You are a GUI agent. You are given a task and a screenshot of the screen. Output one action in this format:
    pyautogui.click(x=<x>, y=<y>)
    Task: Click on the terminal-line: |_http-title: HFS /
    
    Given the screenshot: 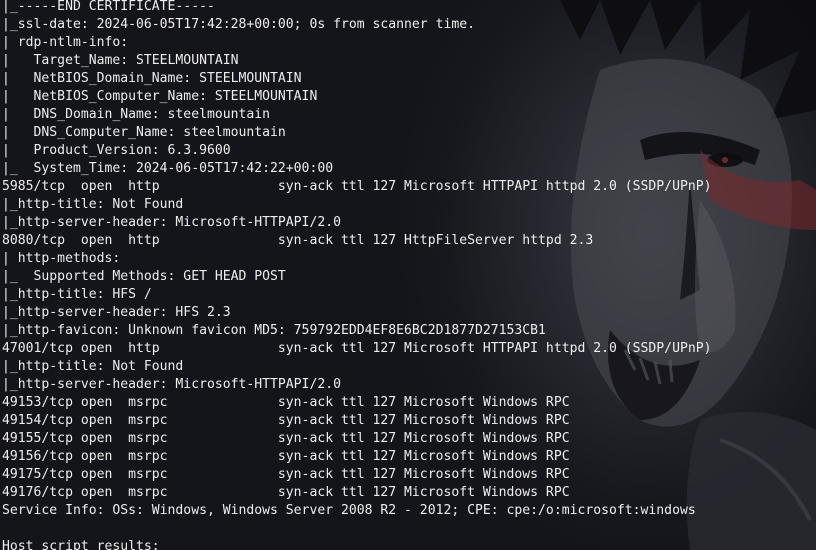 What is the action you would take?
    pyautogui.click(x=77, y=294)
    